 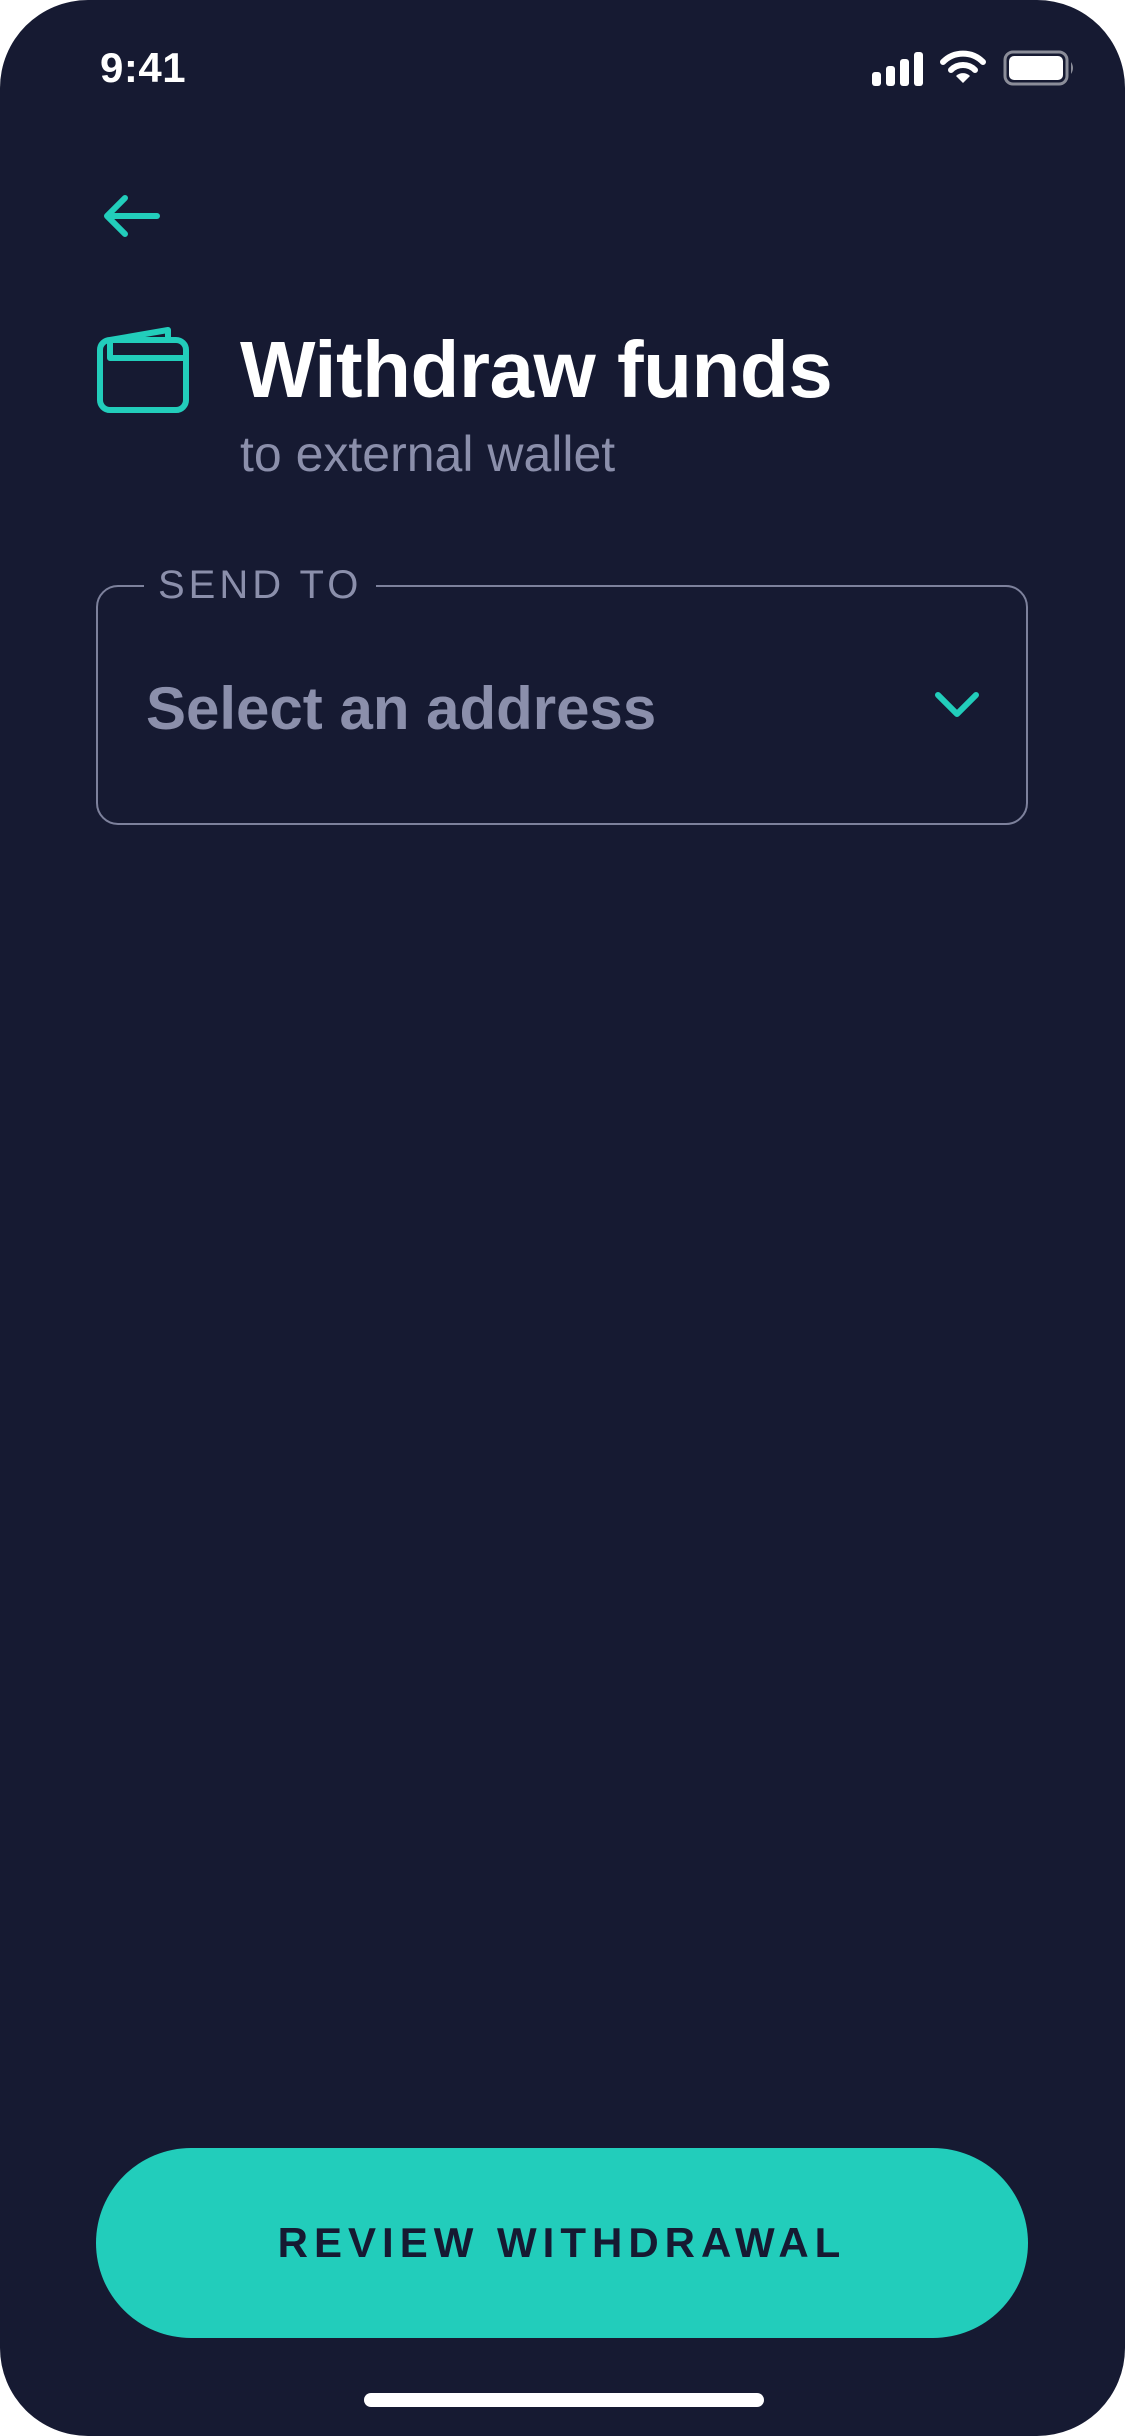 I want to click on cellular-signal-icon, so click(x=897, y=68).